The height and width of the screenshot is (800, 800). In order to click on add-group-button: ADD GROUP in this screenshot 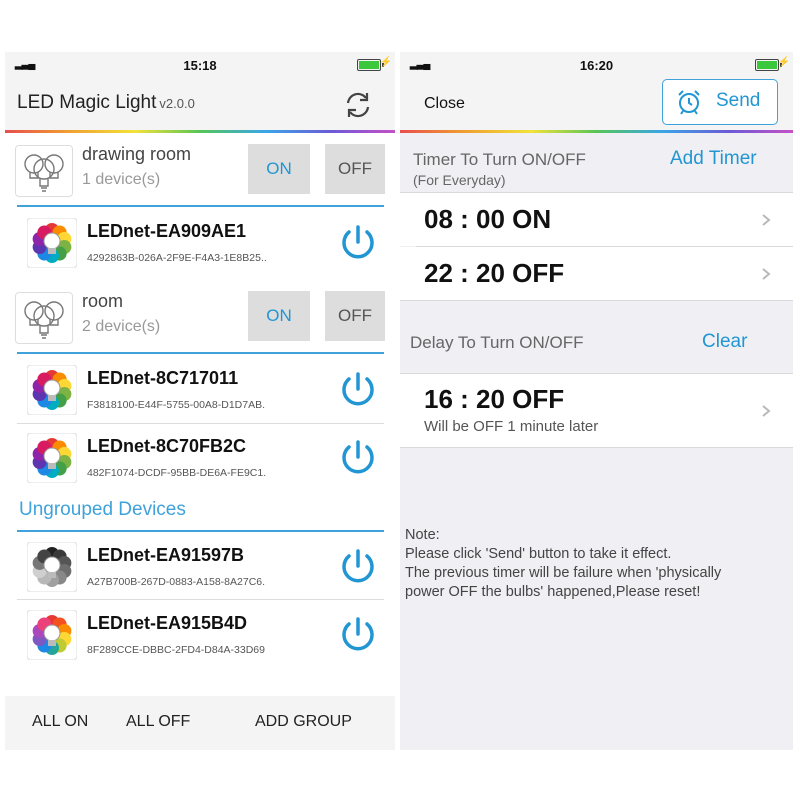, I will do `click(303, 722)`.